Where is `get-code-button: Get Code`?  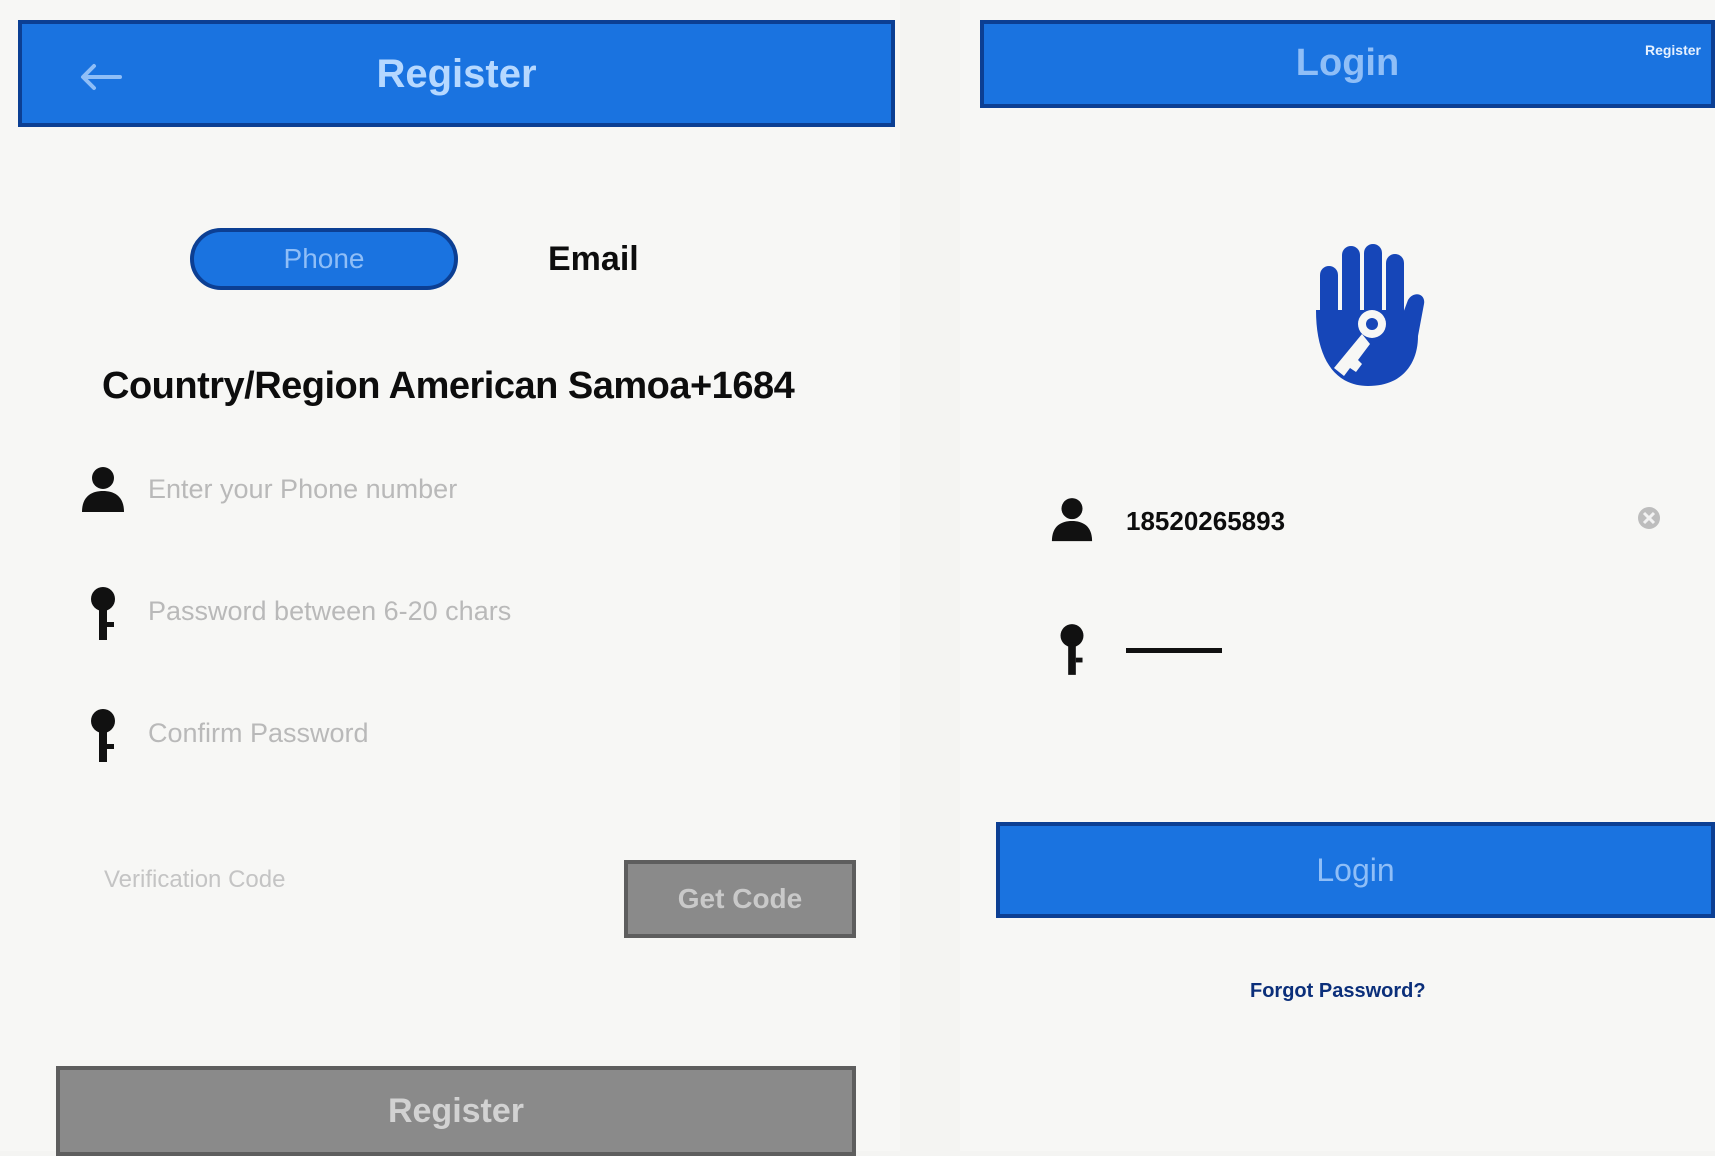
get-code-button: Get Code is located at coordinates (740, 899).